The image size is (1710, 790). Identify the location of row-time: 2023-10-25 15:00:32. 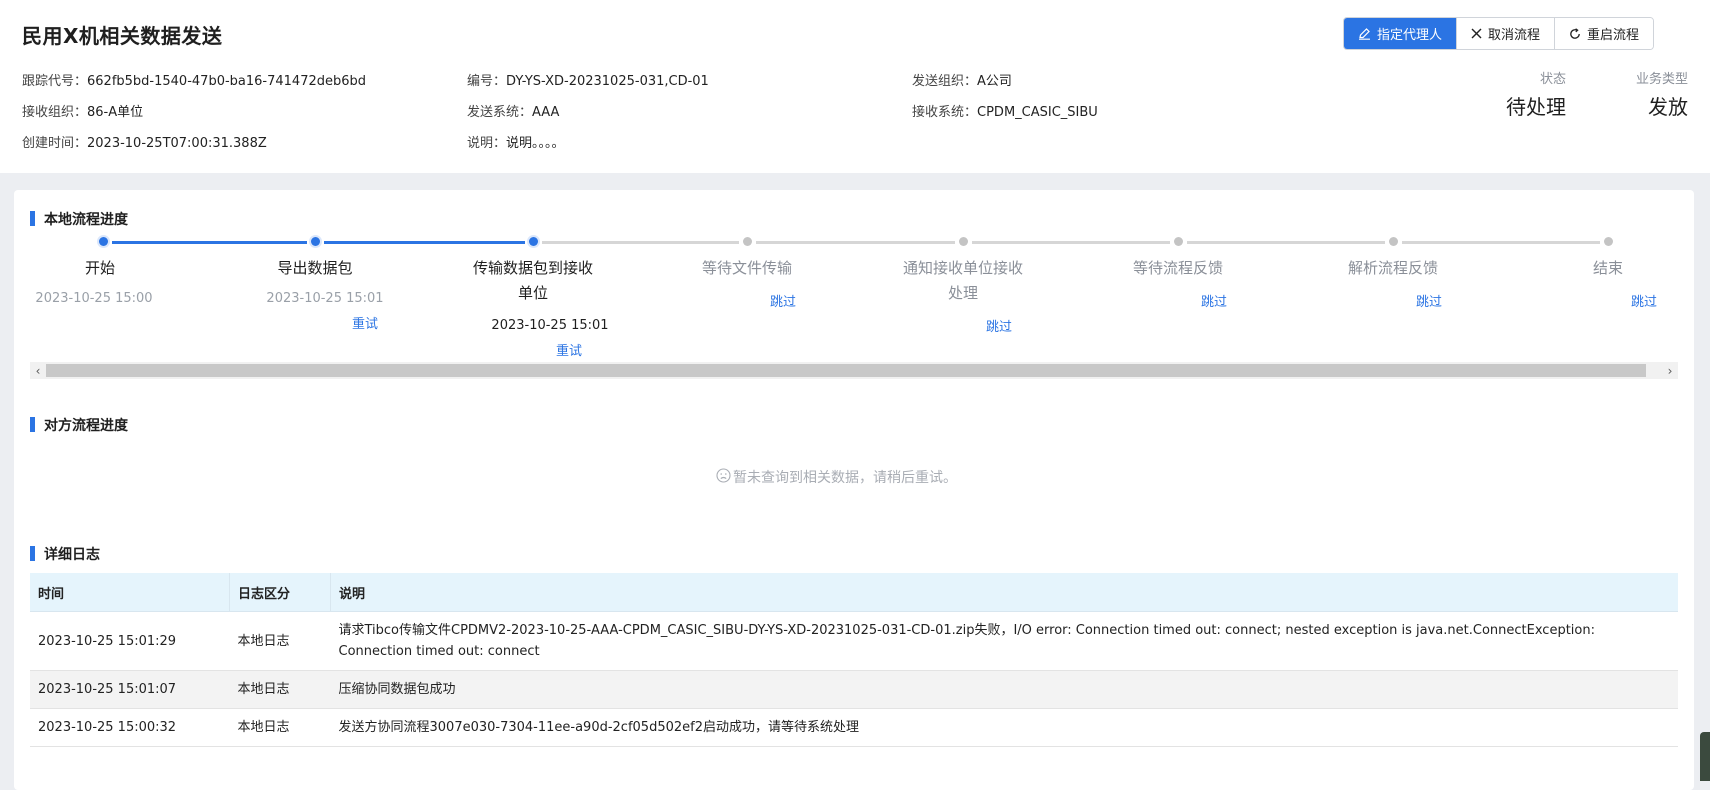
(130, 727).